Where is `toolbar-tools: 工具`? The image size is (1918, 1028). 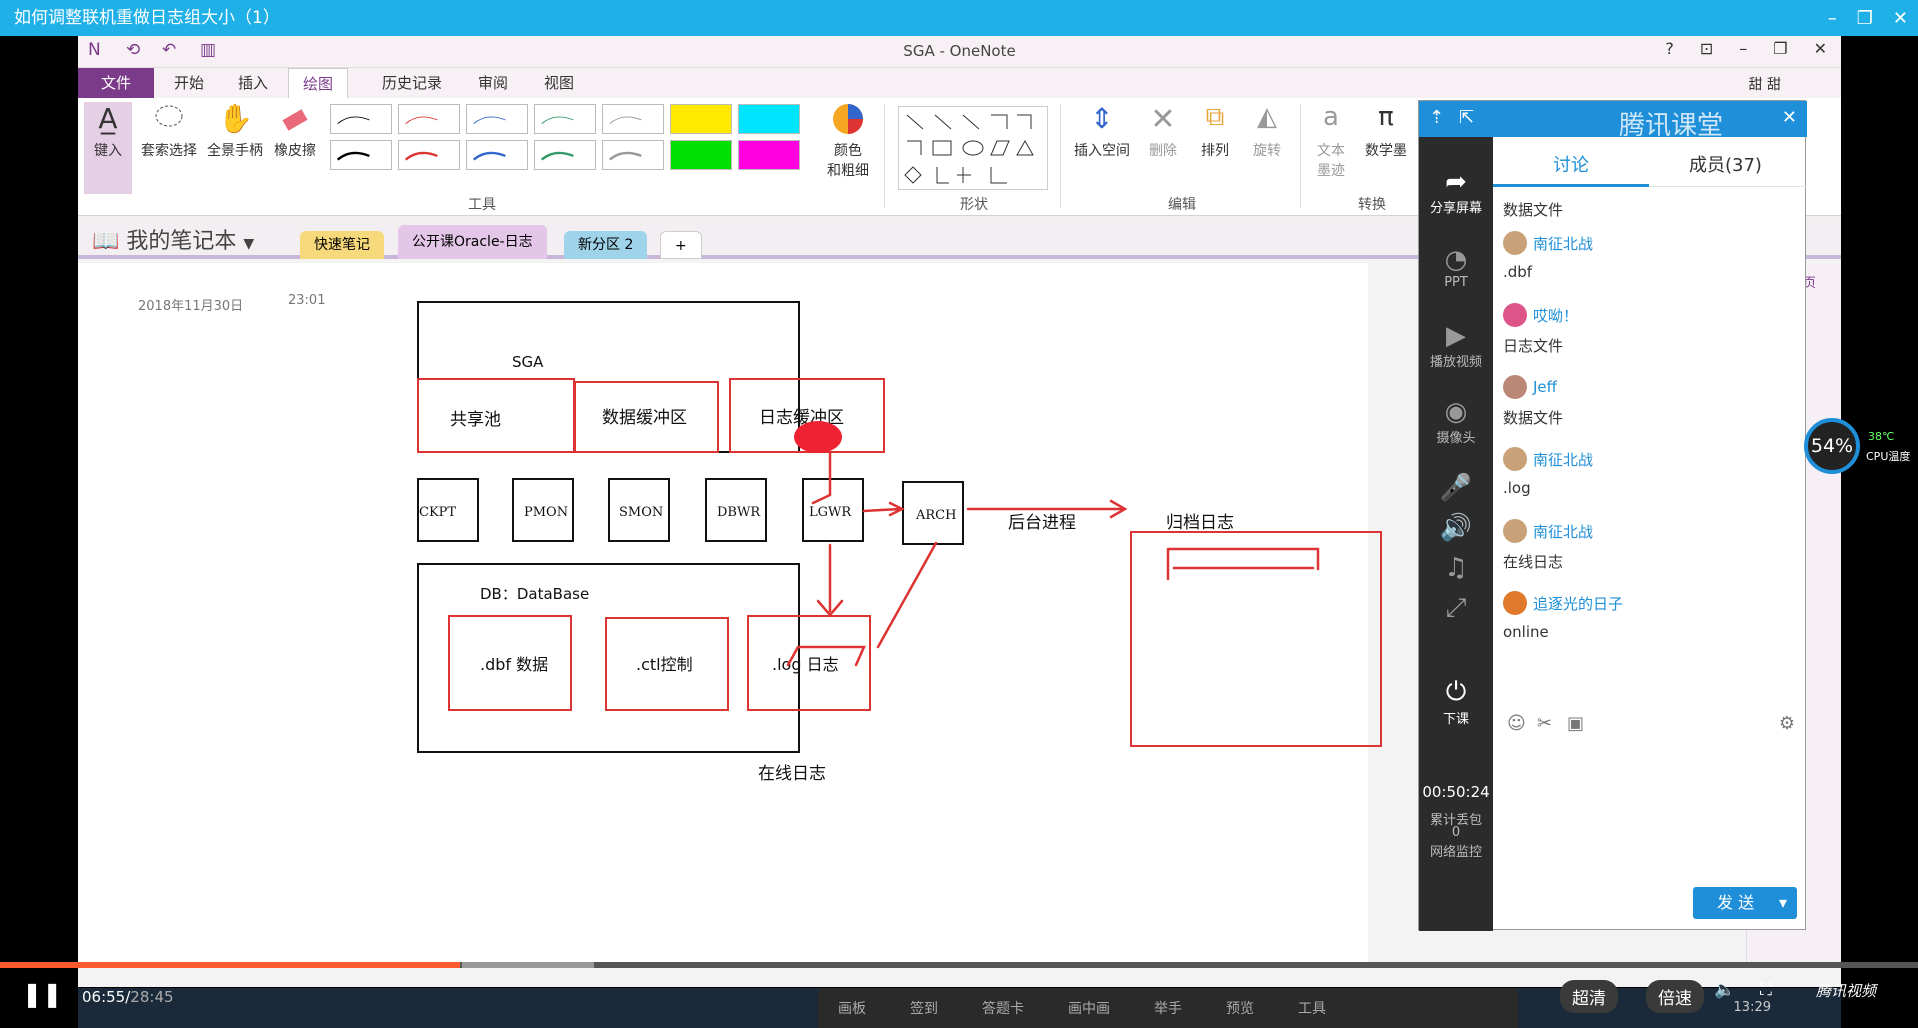
toolbar-tools: 工具 is located at coordinates (1312, 1008).